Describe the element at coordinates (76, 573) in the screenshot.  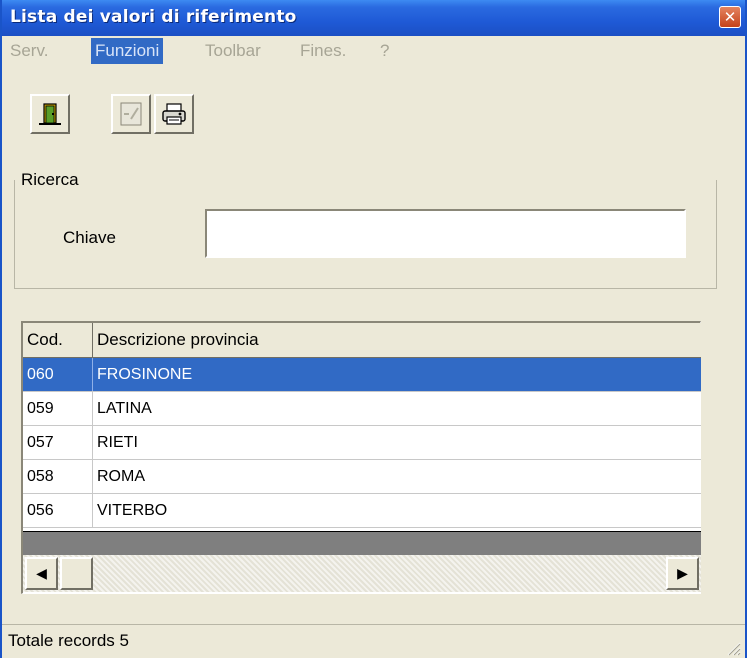
I see `scroll-thumb` at that location.